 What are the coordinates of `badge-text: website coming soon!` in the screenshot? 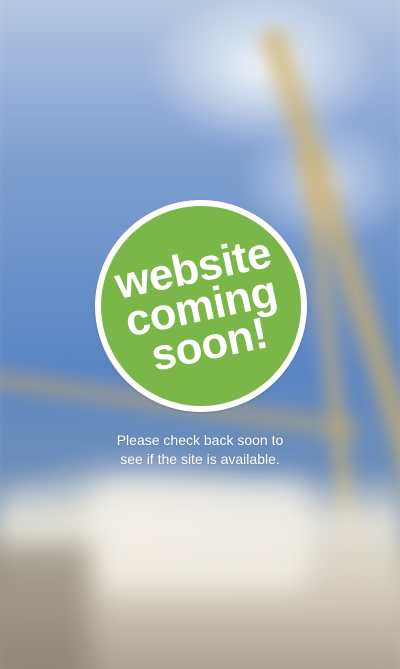 It's located at (201, 306).